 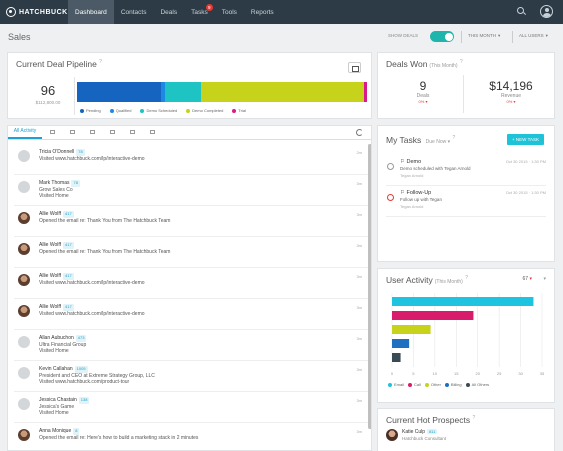 What do you see at coordinates (396, 357) in the screenshot?
I see `bar-all-others` at bounding box center [396, 357].